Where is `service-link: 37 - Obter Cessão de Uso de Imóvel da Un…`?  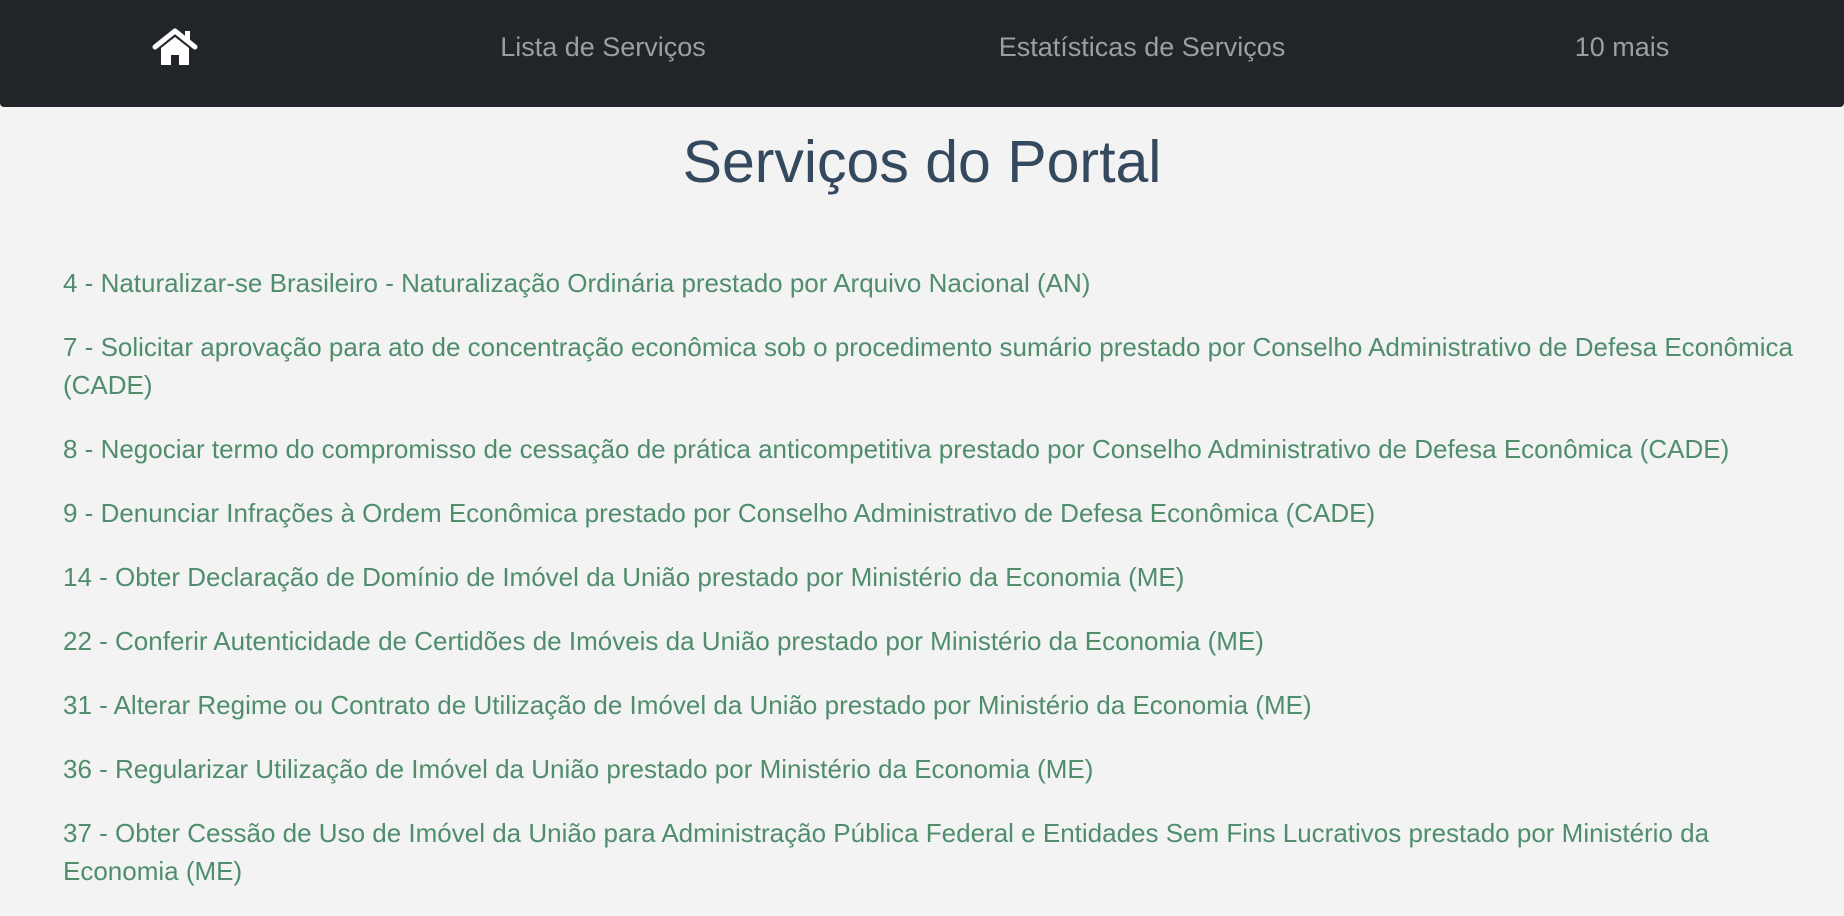 service-link: 37 - Obter Cessão de Uso de Imóvel da Un… is located at coordinates (933, 852).